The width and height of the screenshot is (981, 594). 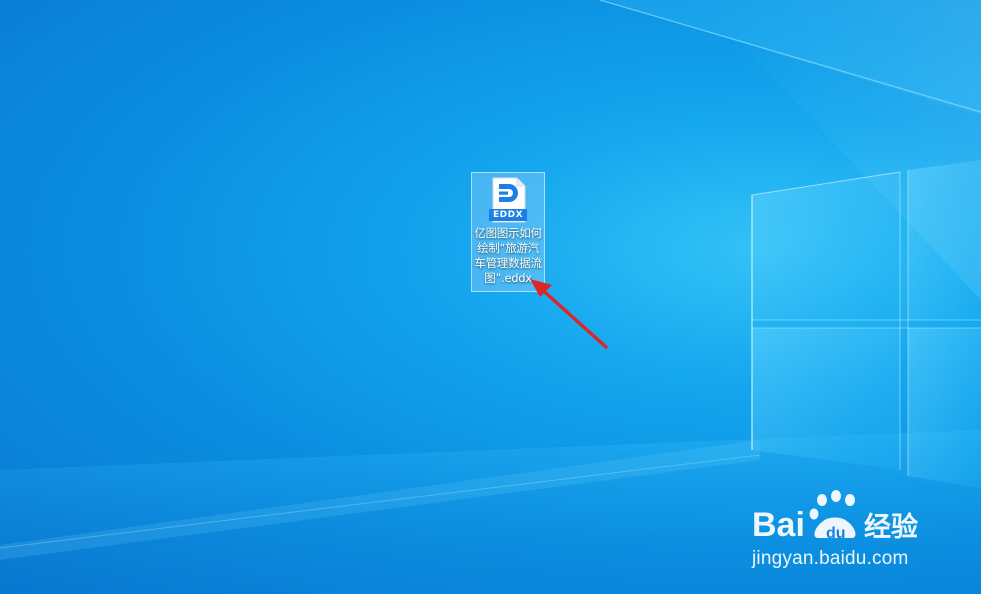 What do you see at coordinates (508, 255) in the screenshot?
I see `file-name-label: 亿图图示如何绘制“旅游汽车管理数据流图”.eddx` at bounding box center [508, 255].